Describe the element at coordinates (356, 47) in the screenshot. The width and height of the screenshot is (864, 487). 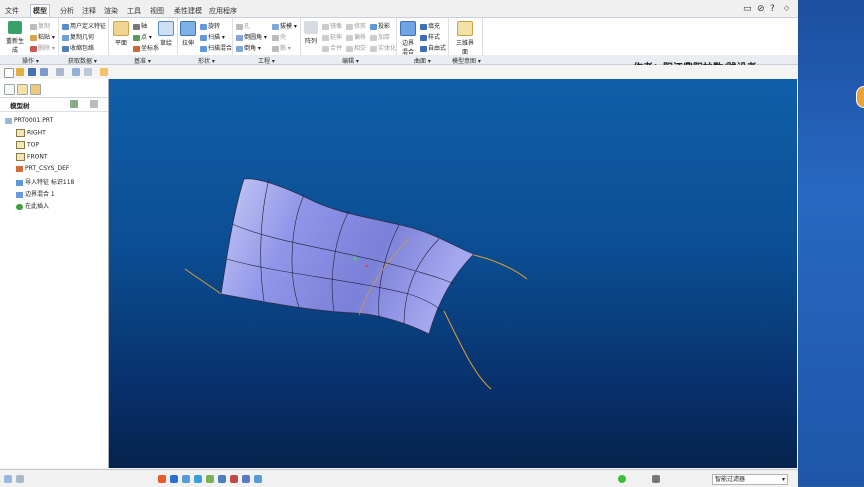
I see `intersect-button: 相交` at that location.